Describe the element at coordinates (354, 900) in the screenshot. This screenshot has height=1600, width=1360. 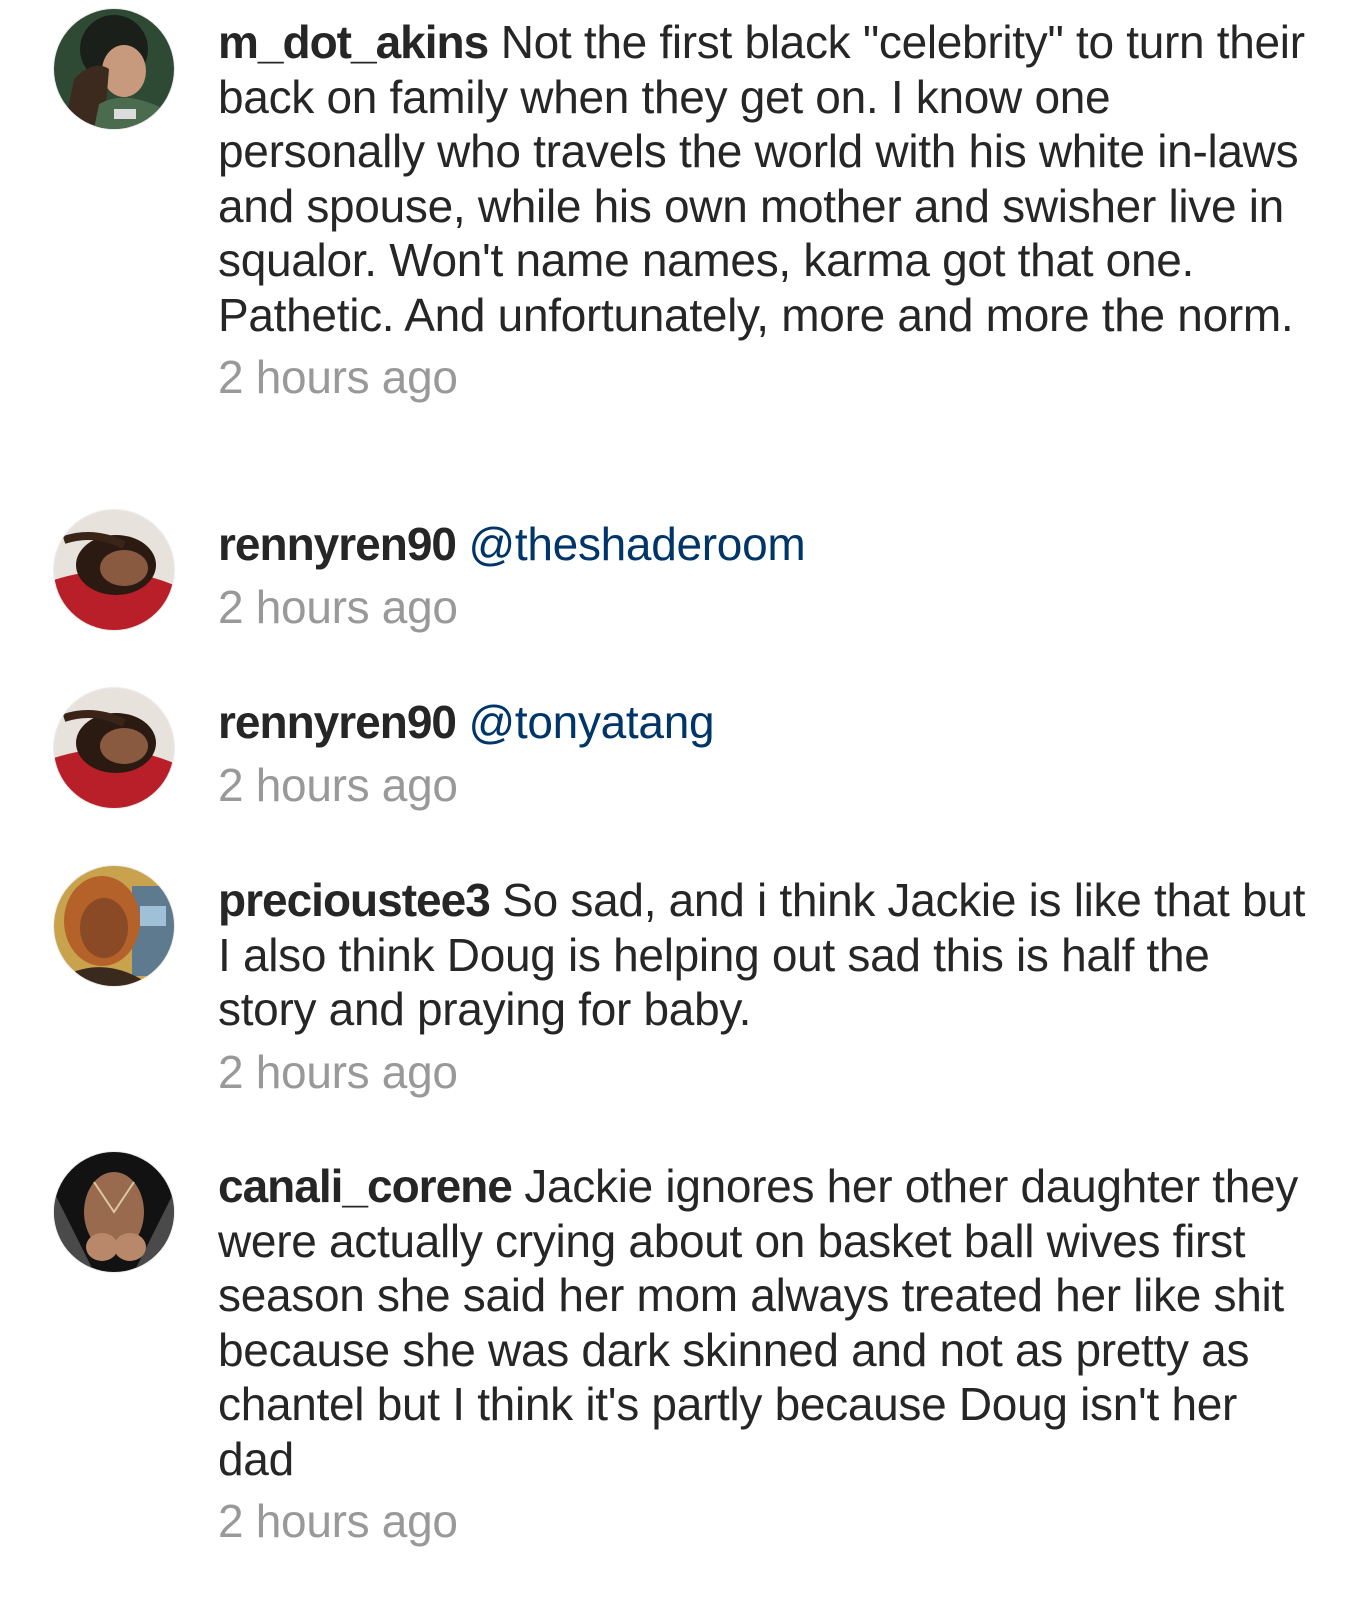
I see `comment-username: precioustee3` at that location.